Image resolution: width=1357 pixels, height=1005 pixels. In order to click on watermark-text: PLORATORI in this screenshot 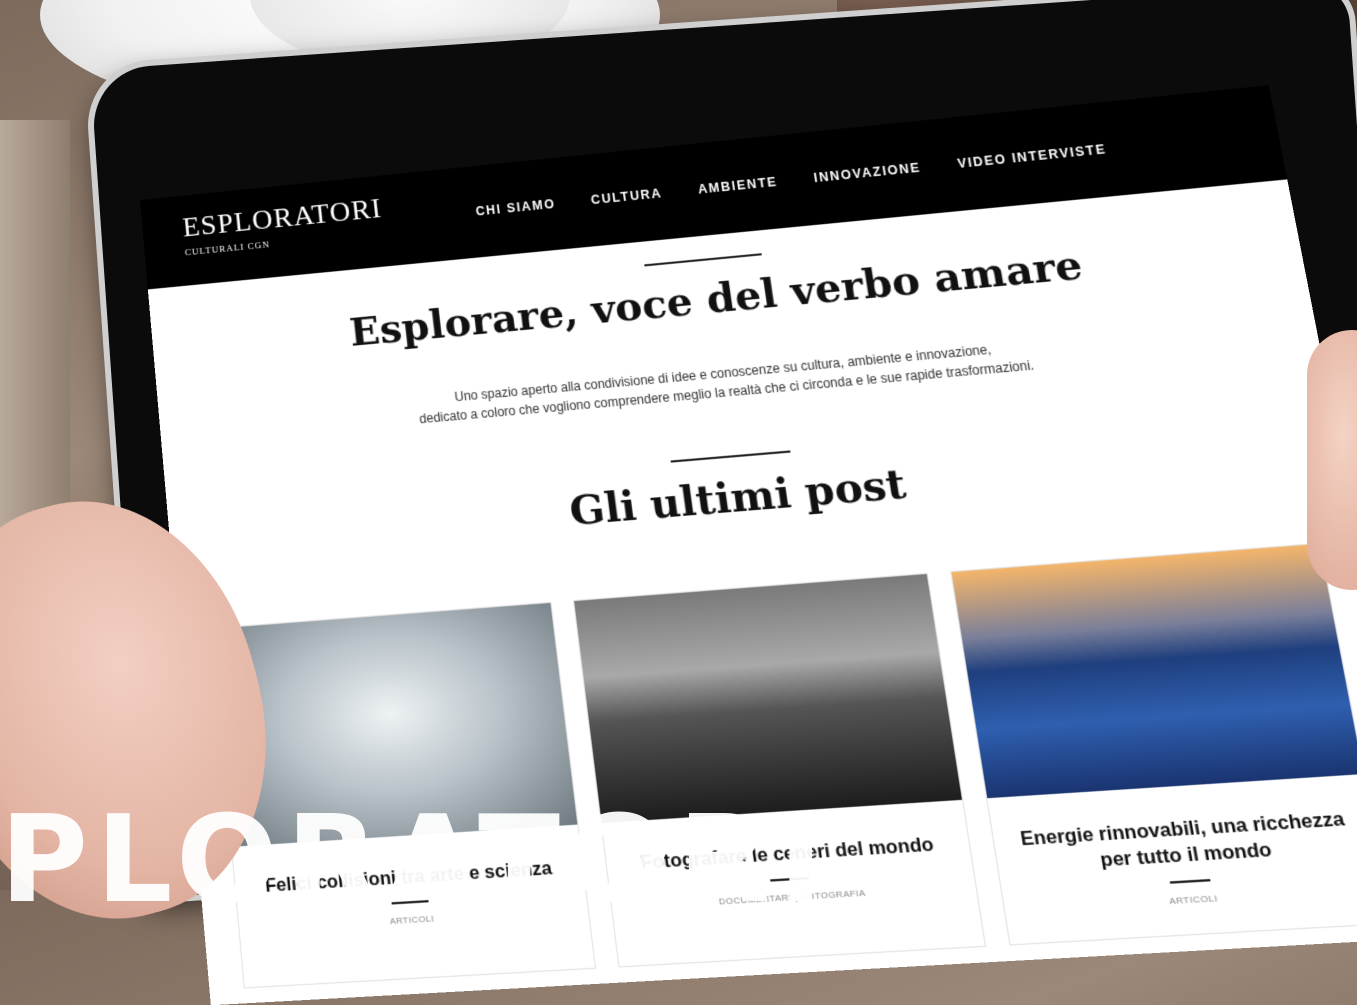, I will do `click(416, 860)`.